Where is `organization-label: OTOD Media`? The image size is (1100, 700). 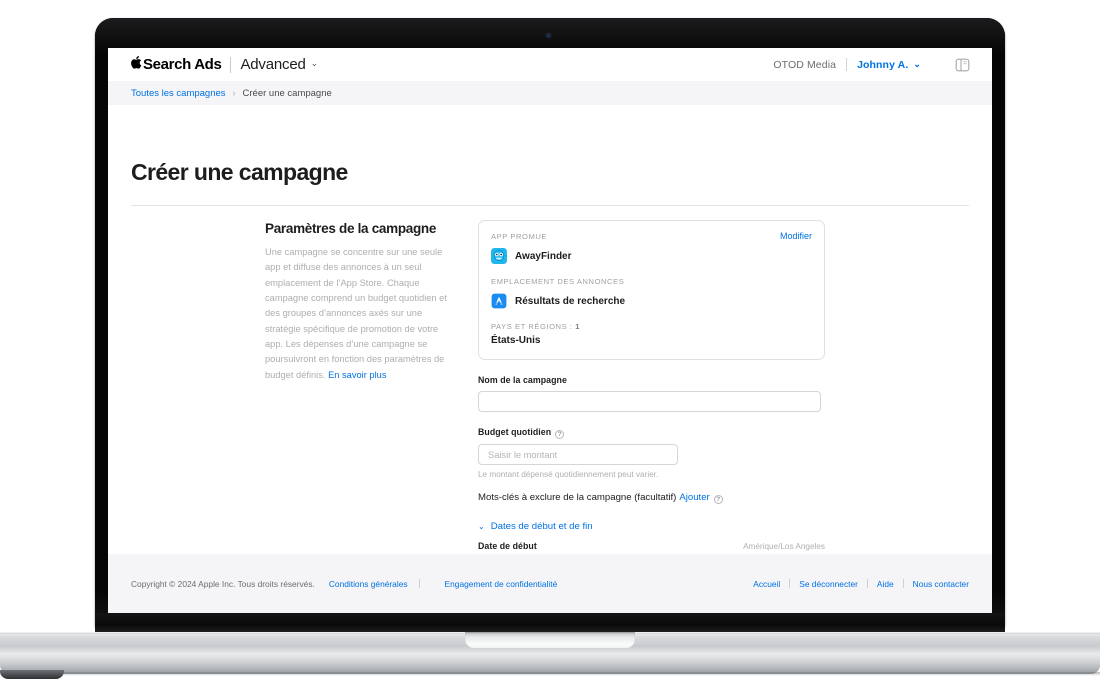 organization-label: OTOD Media is located at coordinates (805, 64).